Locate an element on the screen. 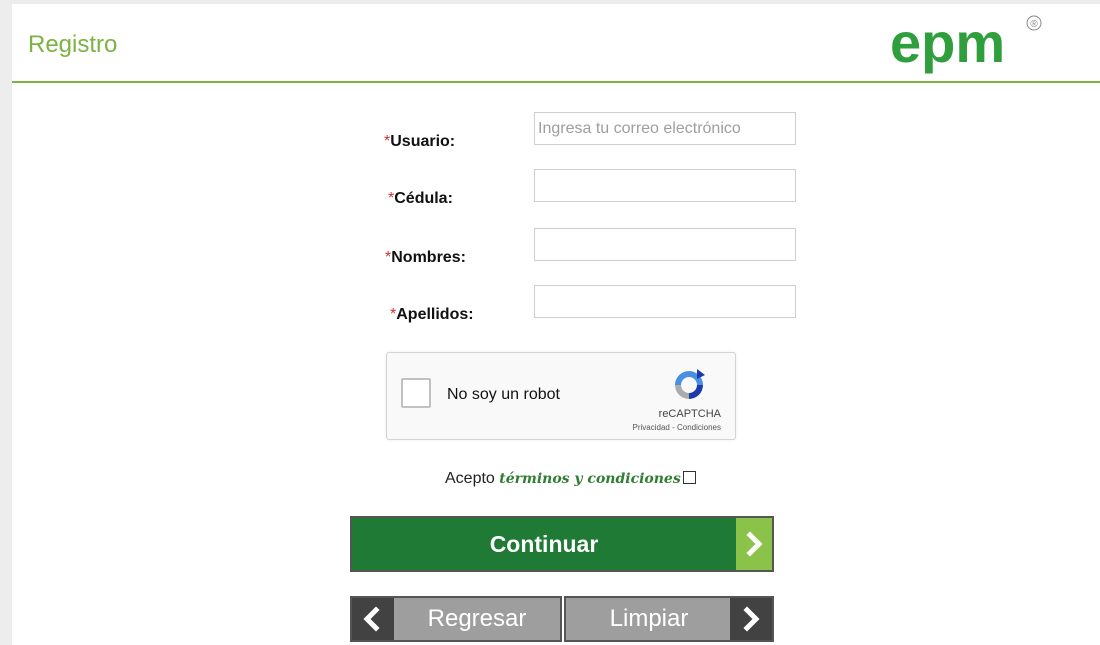 The height and width of the screenshot is (645, 1100). clear-button-label: Limpiar is located at coordinates (649, 618).